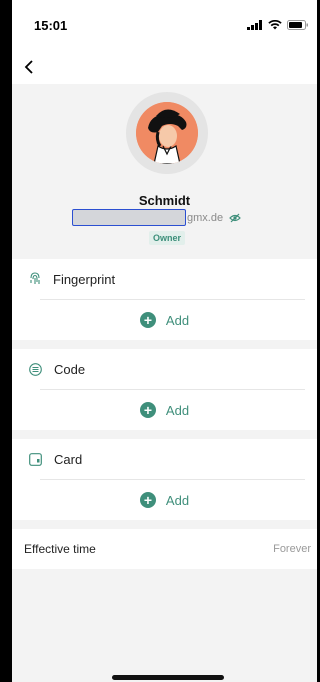 Image resolution: width=320 pixels, height=682 pixels. I want to click on chevron-left-icon, so click(28, 67).